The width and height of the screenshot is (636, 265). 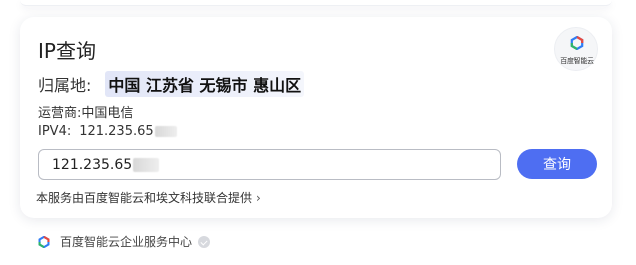 I want to click on search-button: 查询, so click(x=557, y=164).